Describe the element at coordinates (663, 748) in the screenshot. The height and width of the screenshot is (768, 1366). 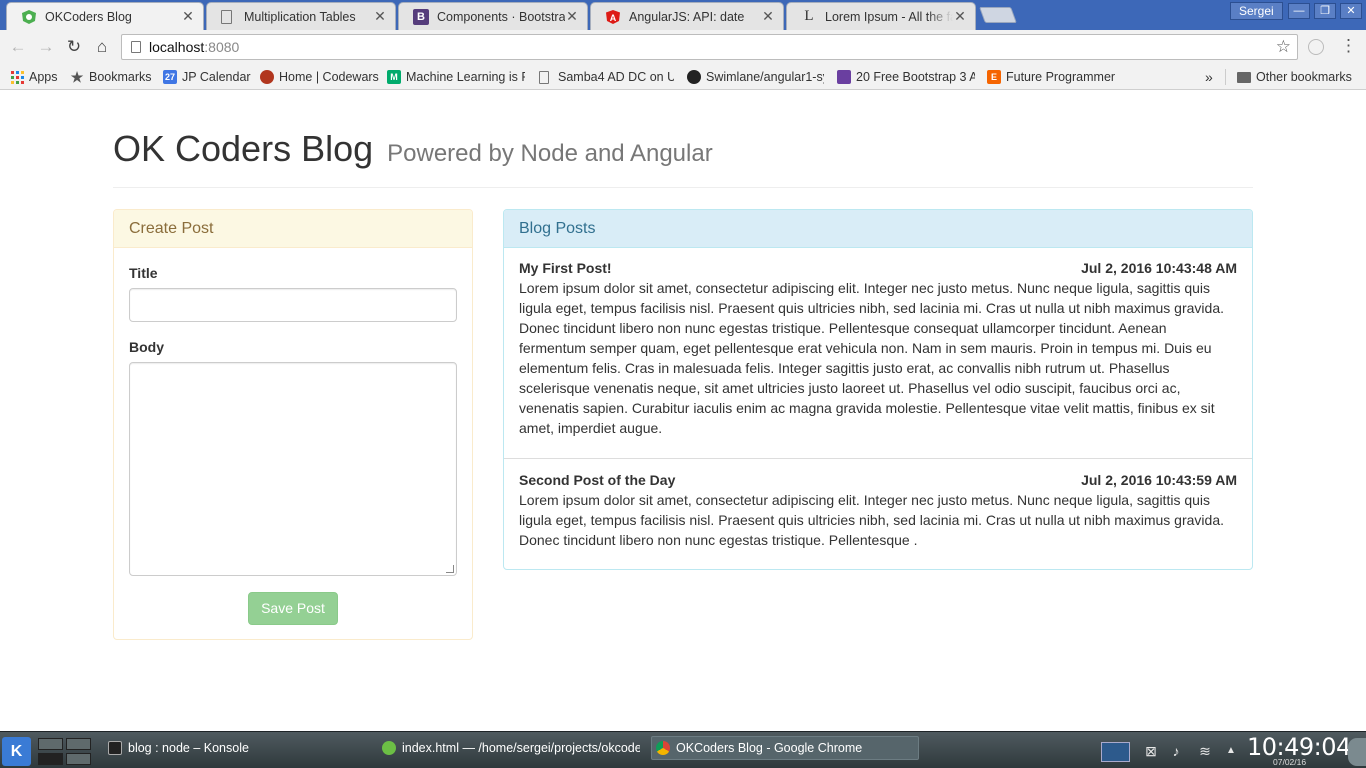
I see `chrome-icon` at that location.